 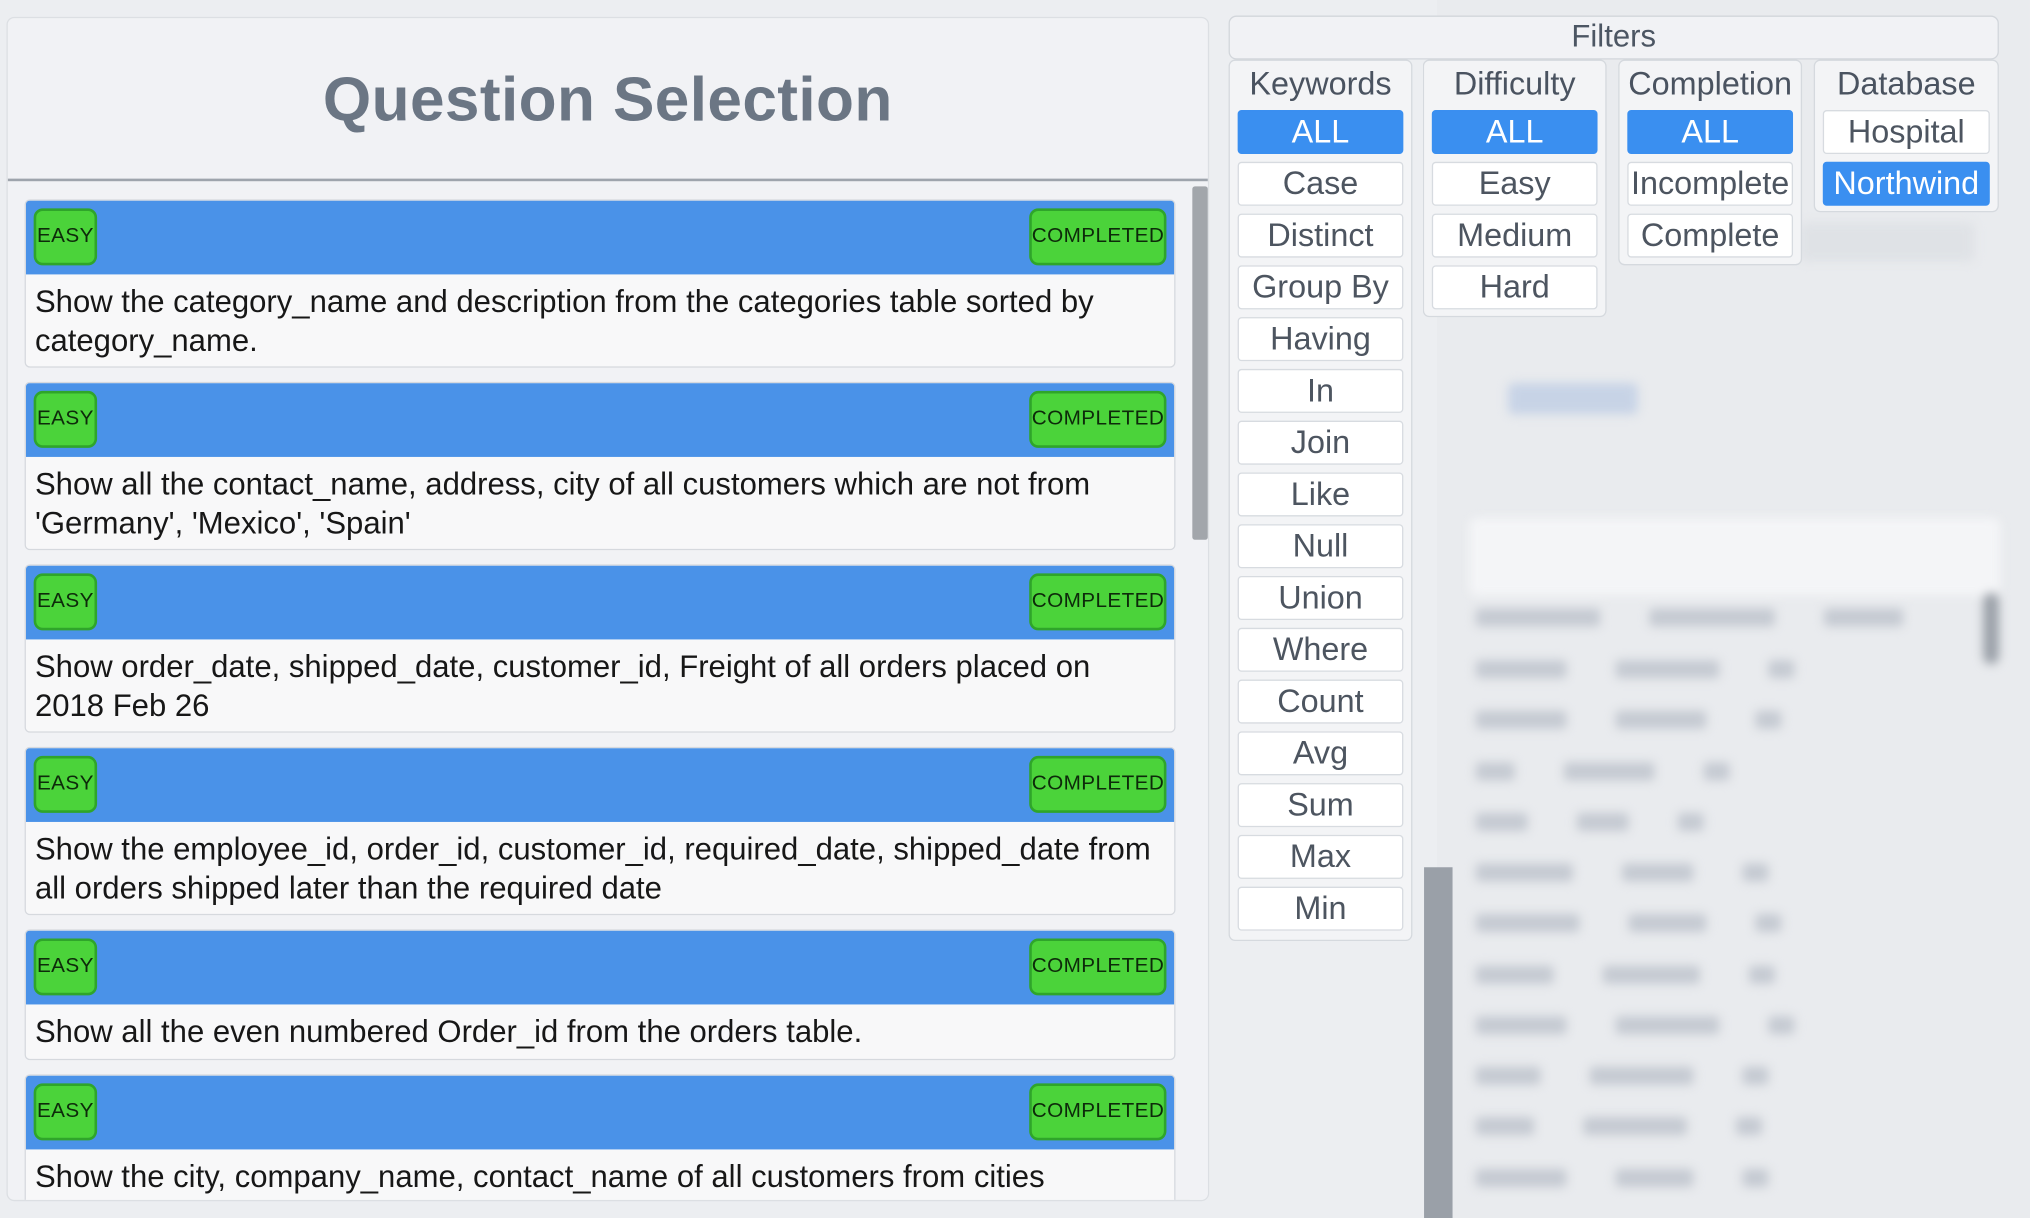 I want to click on filter-keyword-distinct: Distinct, so click(x=1320, y=235).